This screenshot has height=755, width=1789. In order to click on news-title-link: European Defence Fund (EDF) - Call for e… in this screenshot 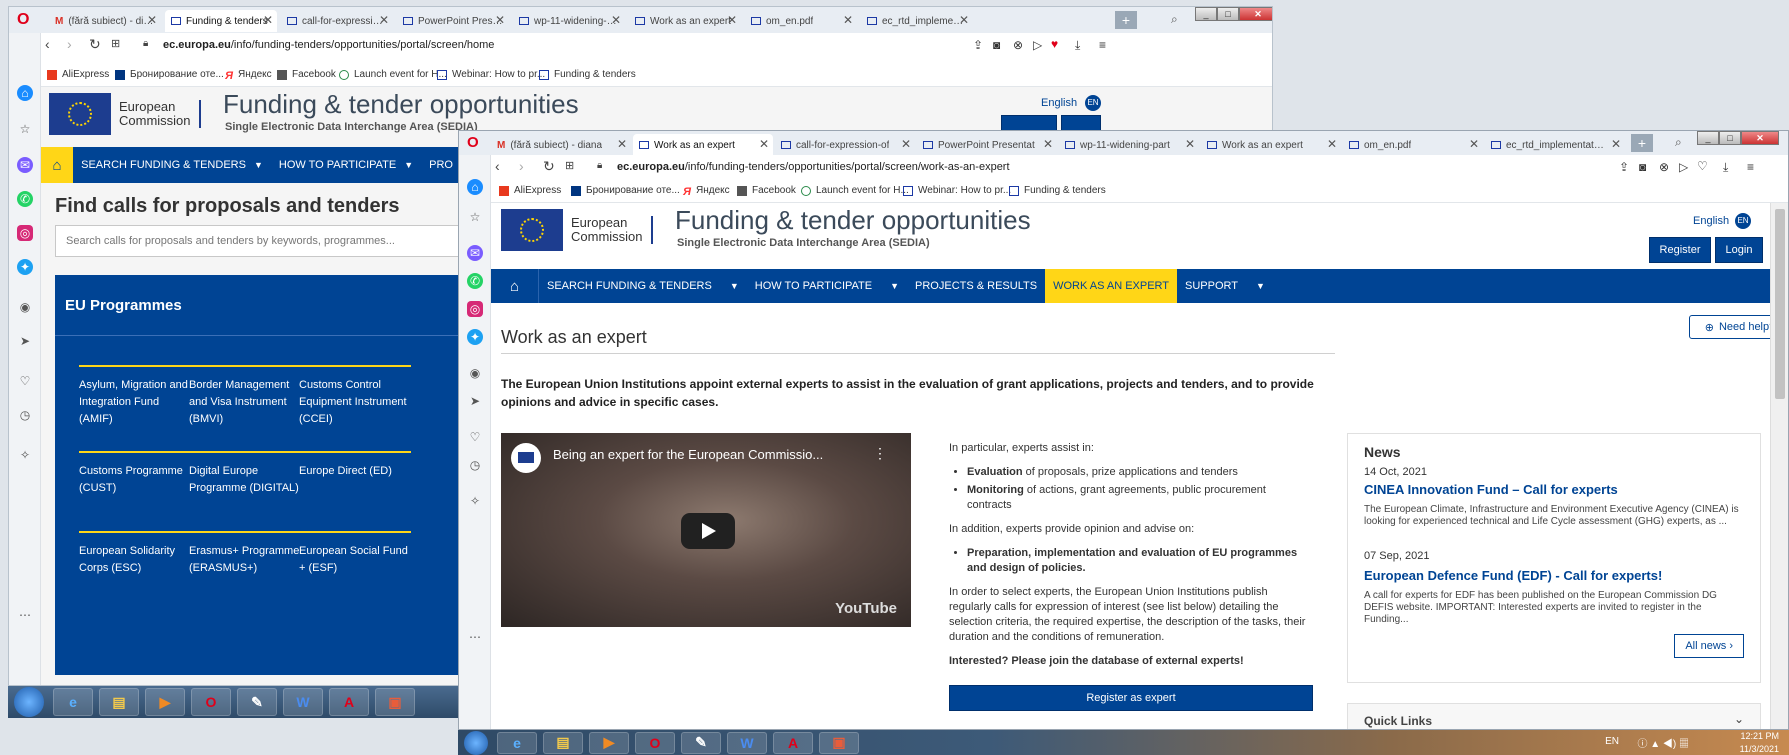, I will do `click(1513, 575)`.